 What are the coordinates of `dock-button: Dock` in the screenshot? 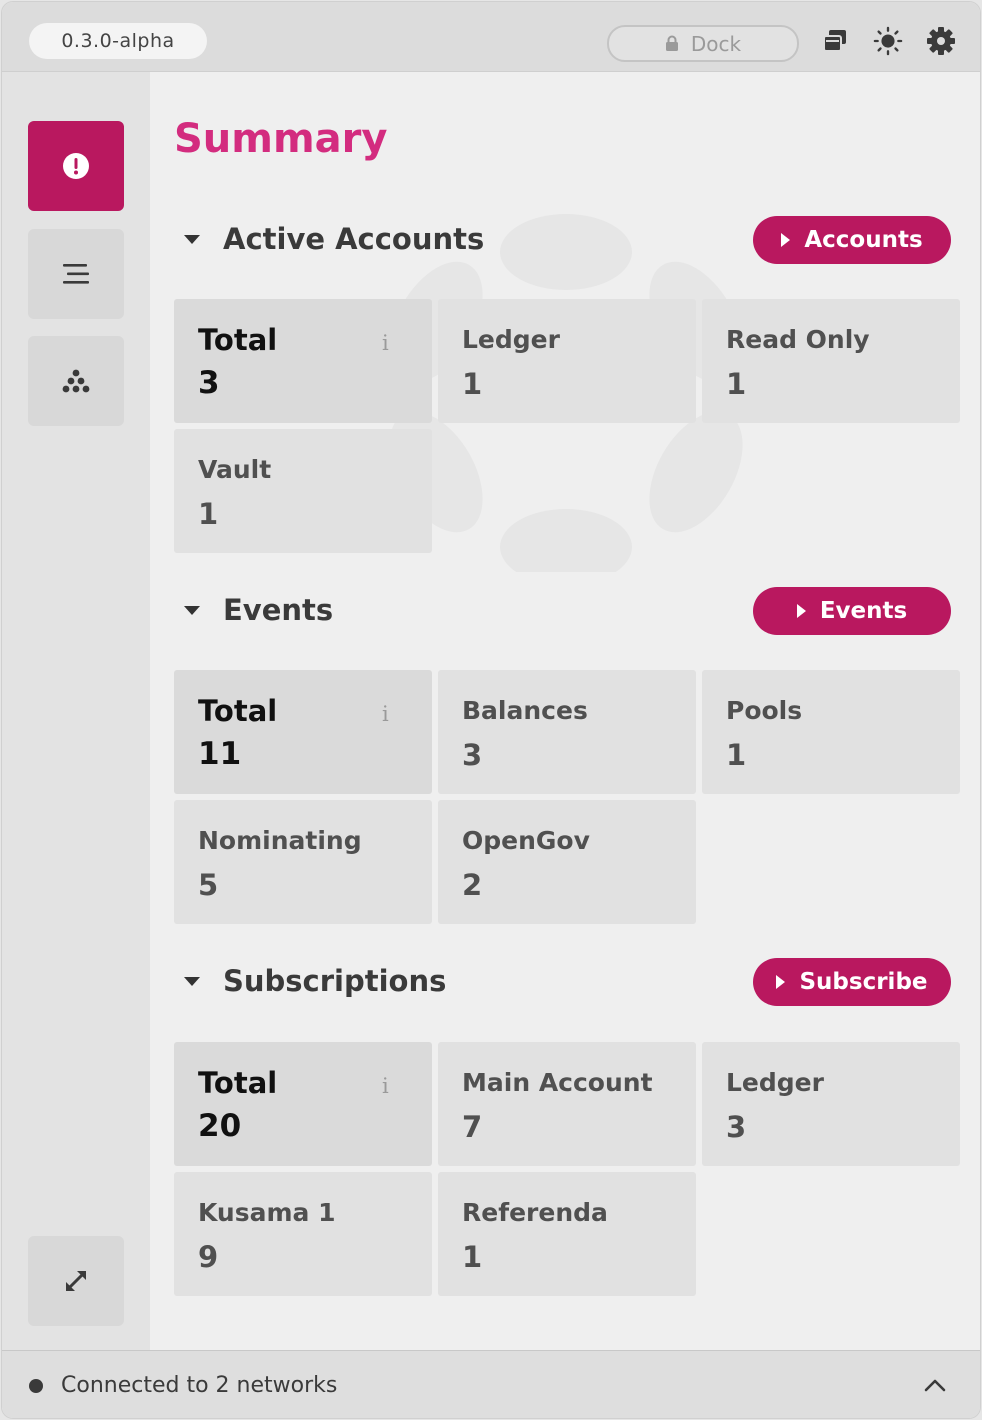 It's located at (703, 43).